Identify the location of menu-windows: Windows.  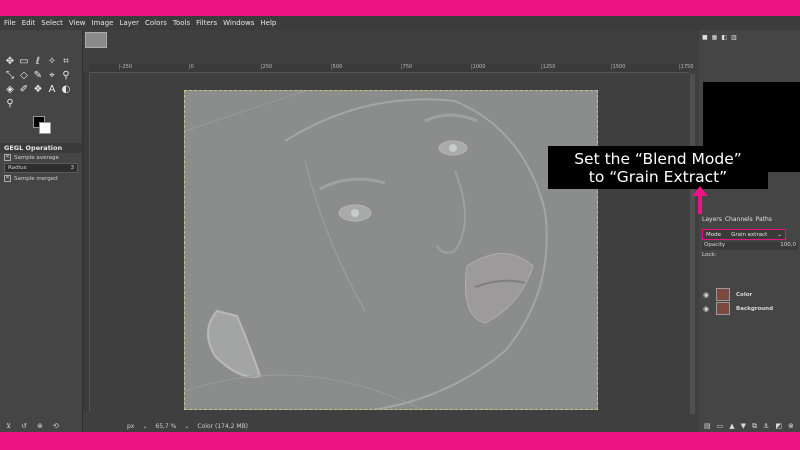
(238, 23).